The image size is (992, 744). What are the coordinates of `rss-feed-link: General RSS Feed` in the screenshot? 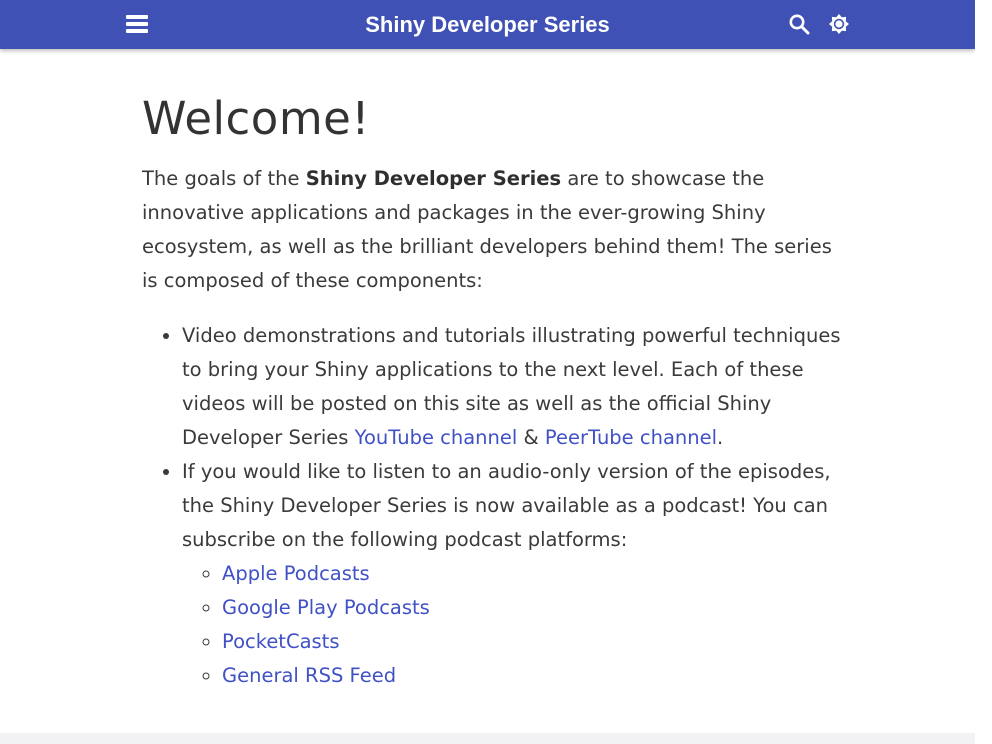 It's located at (309, 675).